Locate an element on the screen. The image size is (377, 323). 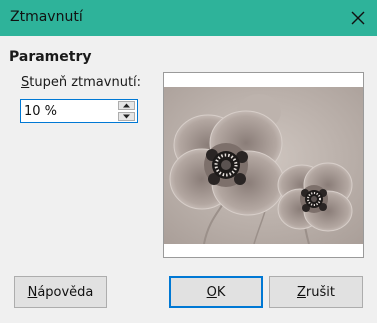
arrow-down-icon is located at coordinates (126, 116).